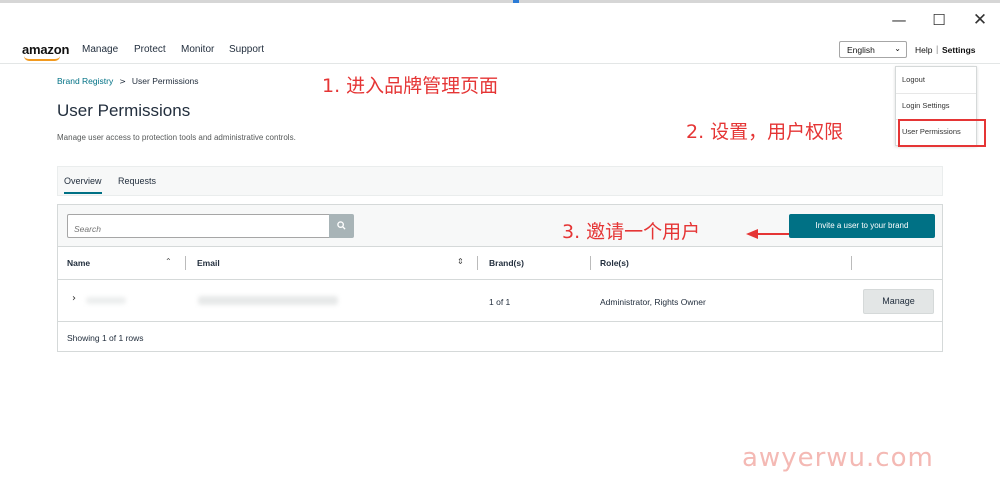  What do you see at coordinates (980, 20) in the screenshot?
I see `close-icon: ✕` at bounding box center [980, 20].